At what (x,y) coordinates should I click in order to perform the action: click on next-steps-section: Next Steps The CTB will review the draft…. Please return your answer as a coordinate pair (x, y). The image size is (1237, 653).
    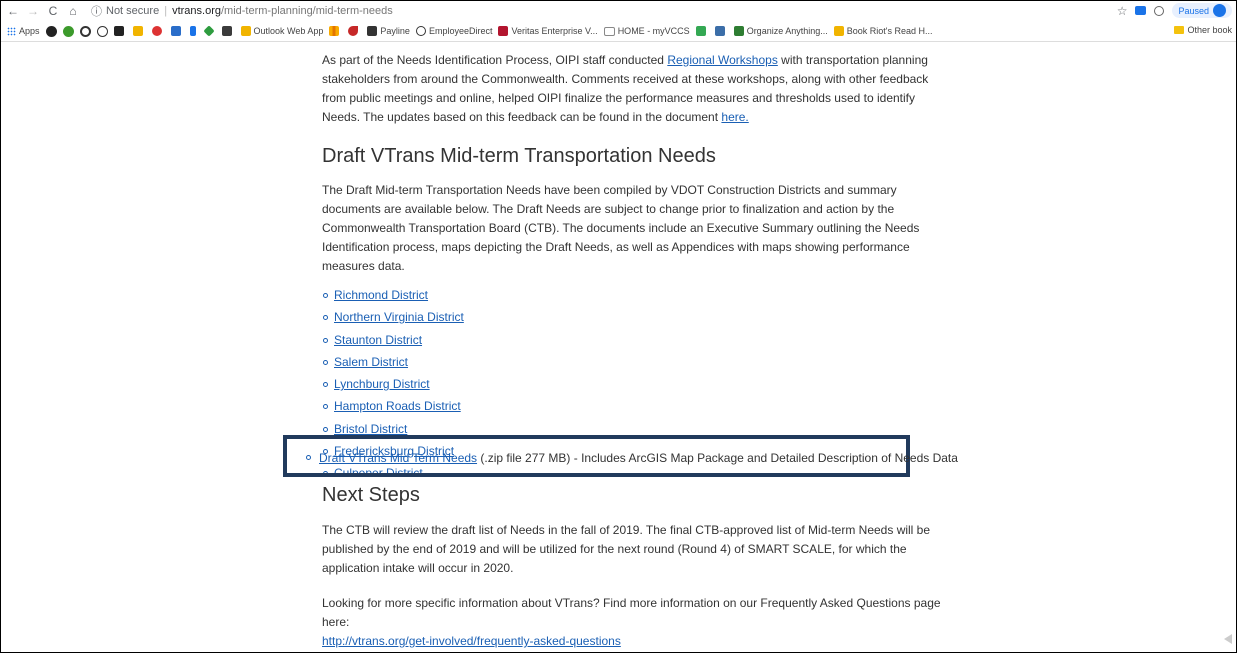
    Looking at the image, I should click on (634, 567).